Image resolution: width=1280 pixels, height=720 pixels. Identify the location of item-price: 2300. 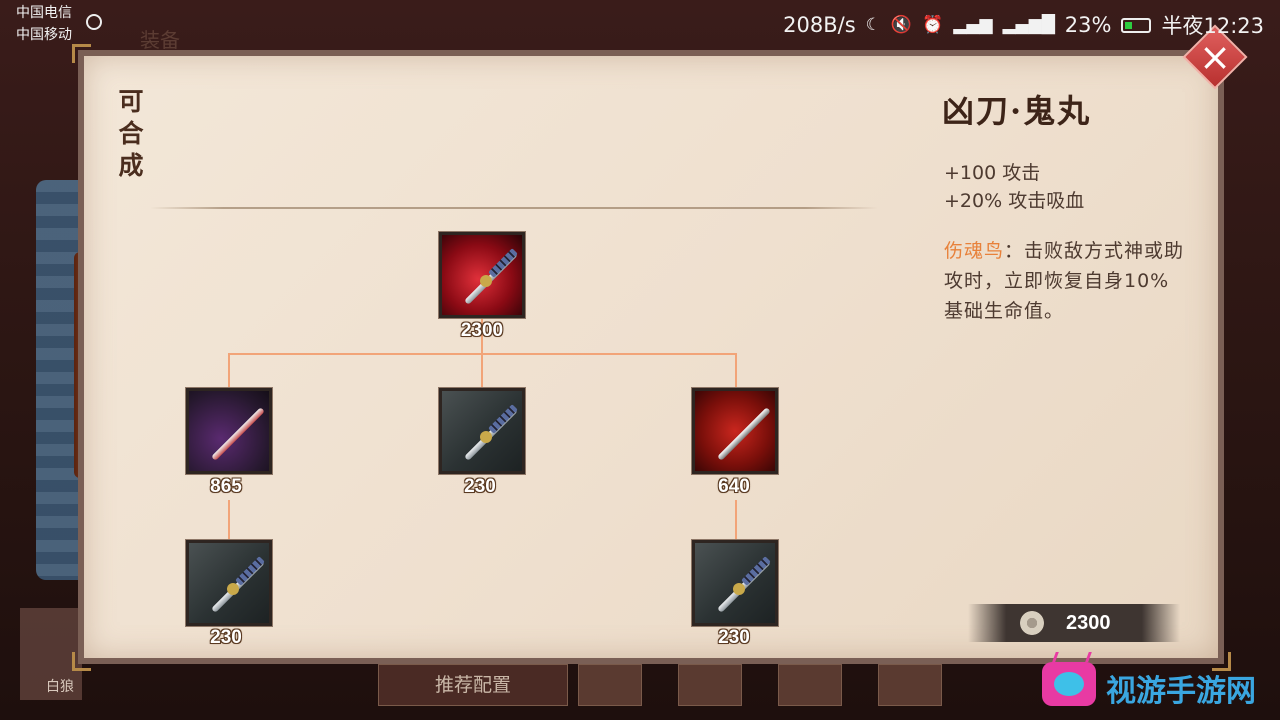
(482, 330).